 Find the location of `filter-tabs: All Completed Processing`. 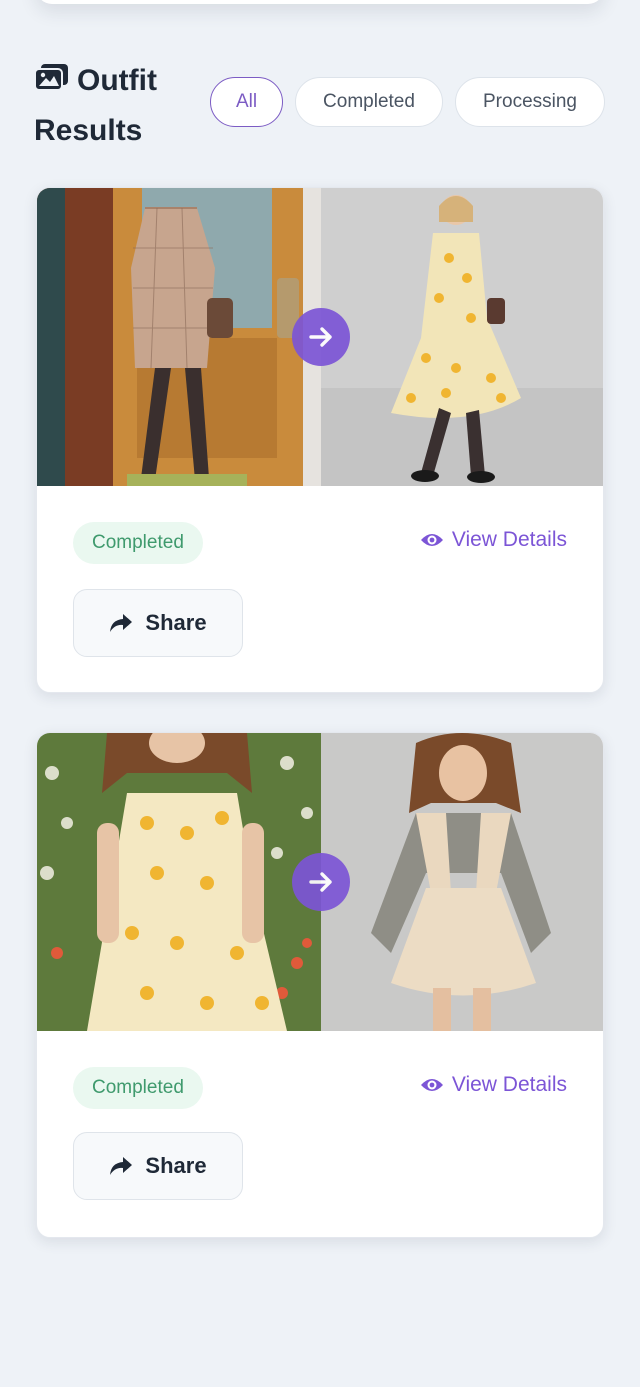

filter-tabs: All Completed Processing is located at coordinates (407, 102).